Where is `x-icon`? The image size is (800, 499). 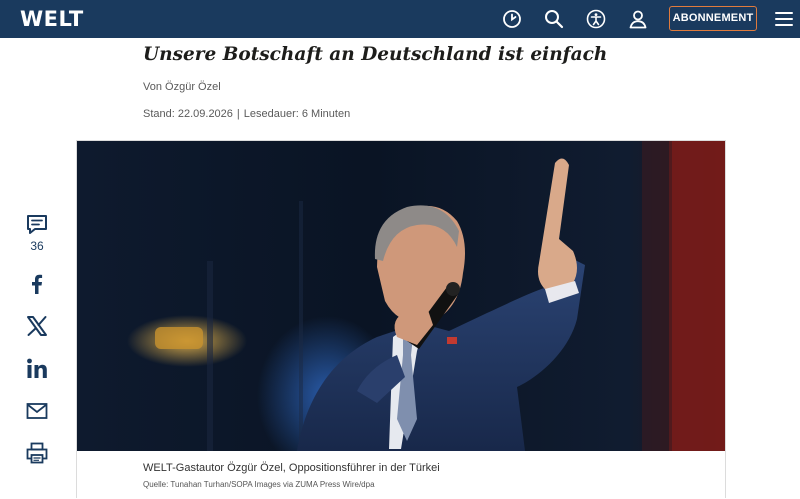 x-icon is located at coordinates (37, 326).